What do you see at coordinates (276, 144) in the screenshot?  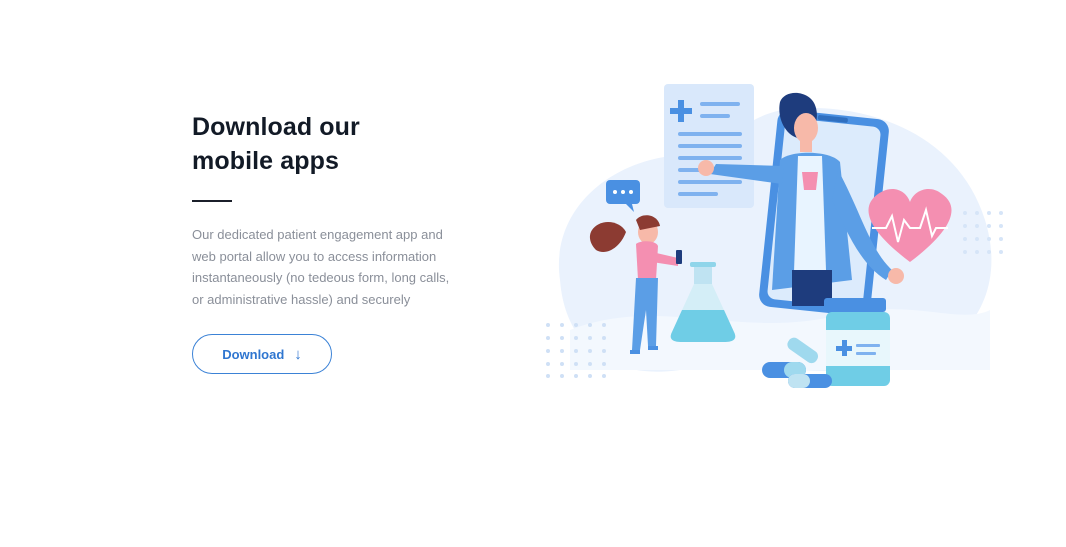 I see `section-heading: Download our mobile apps` at bounding box center [276, 144].